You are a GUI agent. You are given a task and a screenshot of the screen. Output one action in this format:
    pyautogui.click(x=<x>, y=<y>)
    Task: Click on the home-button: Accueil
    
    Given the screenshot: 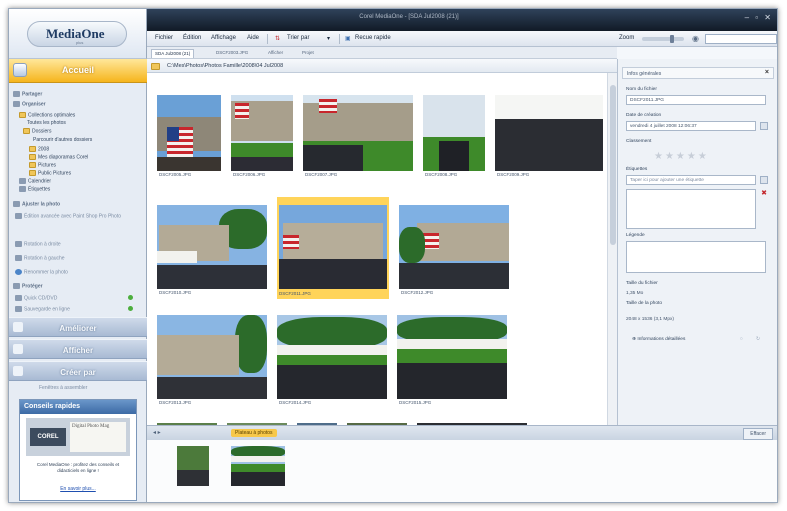 What is the action you would take?
    pyautogui.click(x=78, y=71)
    